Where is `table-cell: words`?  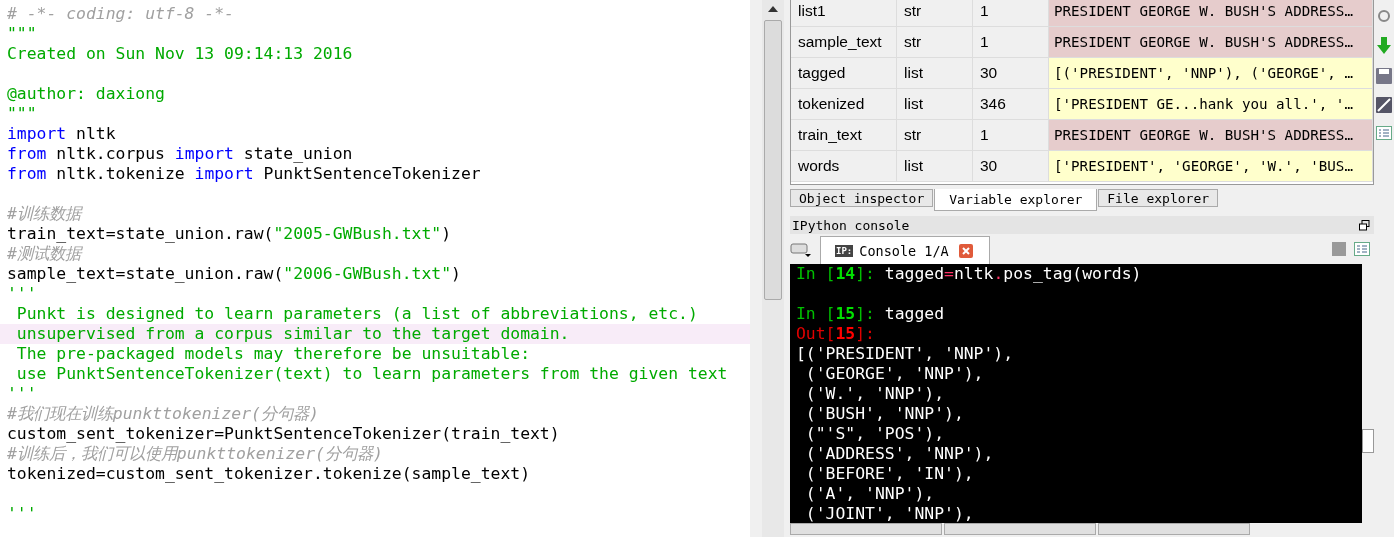 table-cell: words is located at coordinates (844, 166).